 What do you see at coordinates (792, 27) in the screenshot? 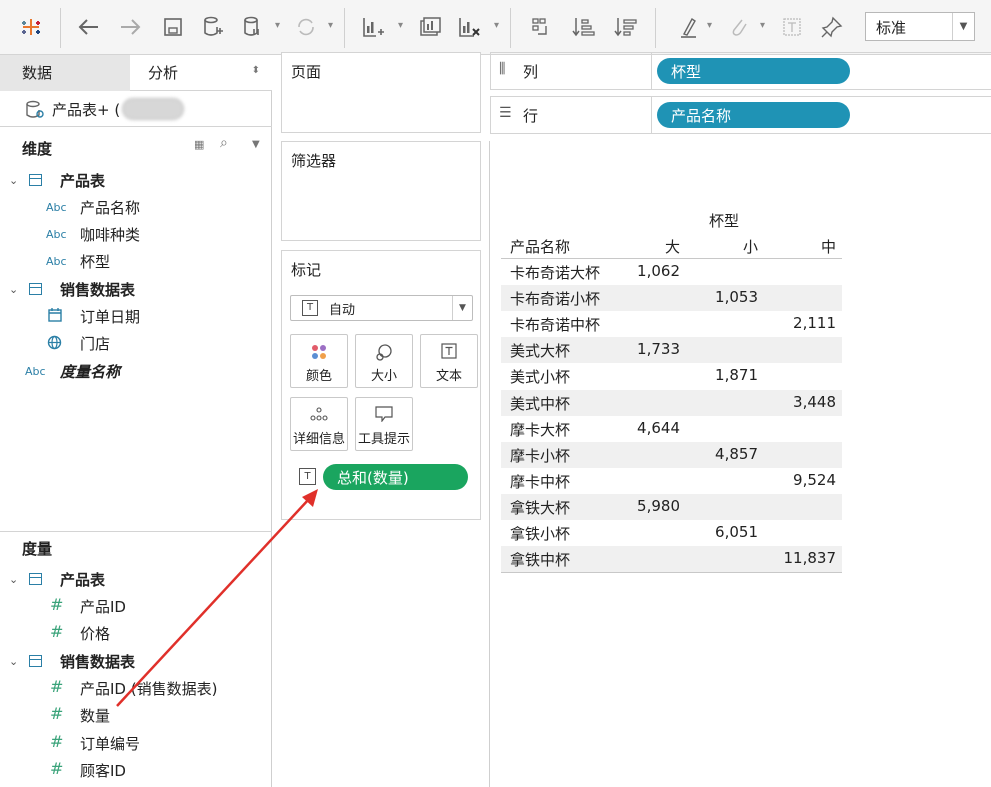
I see `text-icon` at bounding box center [792, 27].